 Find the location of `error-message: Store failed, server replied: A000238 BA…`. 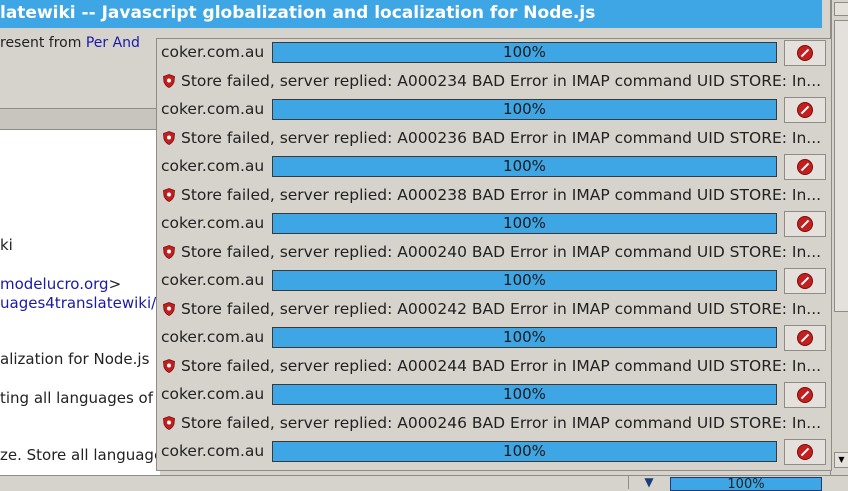

error-message: Store failed, server replied: A000238 BA… is located at coordinates (501, 195).